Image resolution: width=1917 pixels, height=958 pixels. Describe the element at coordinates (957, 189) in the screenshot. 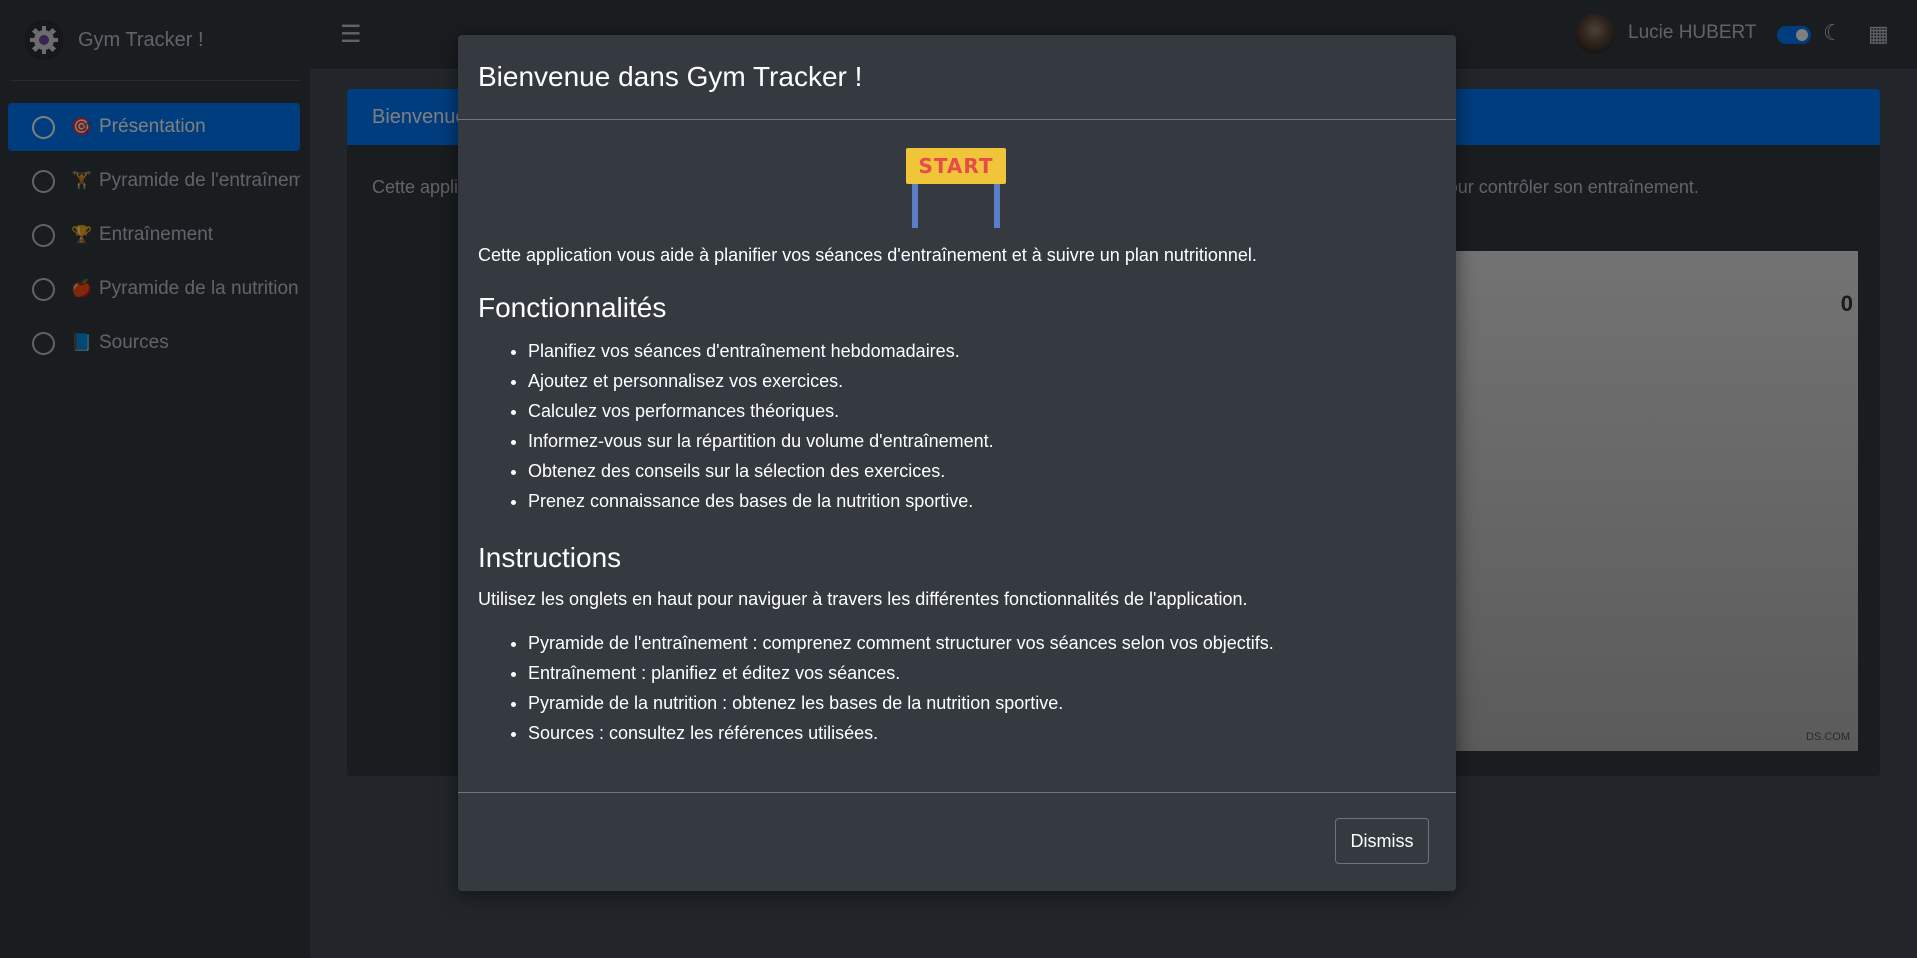

I see `start-sign-icon: START` at that location.